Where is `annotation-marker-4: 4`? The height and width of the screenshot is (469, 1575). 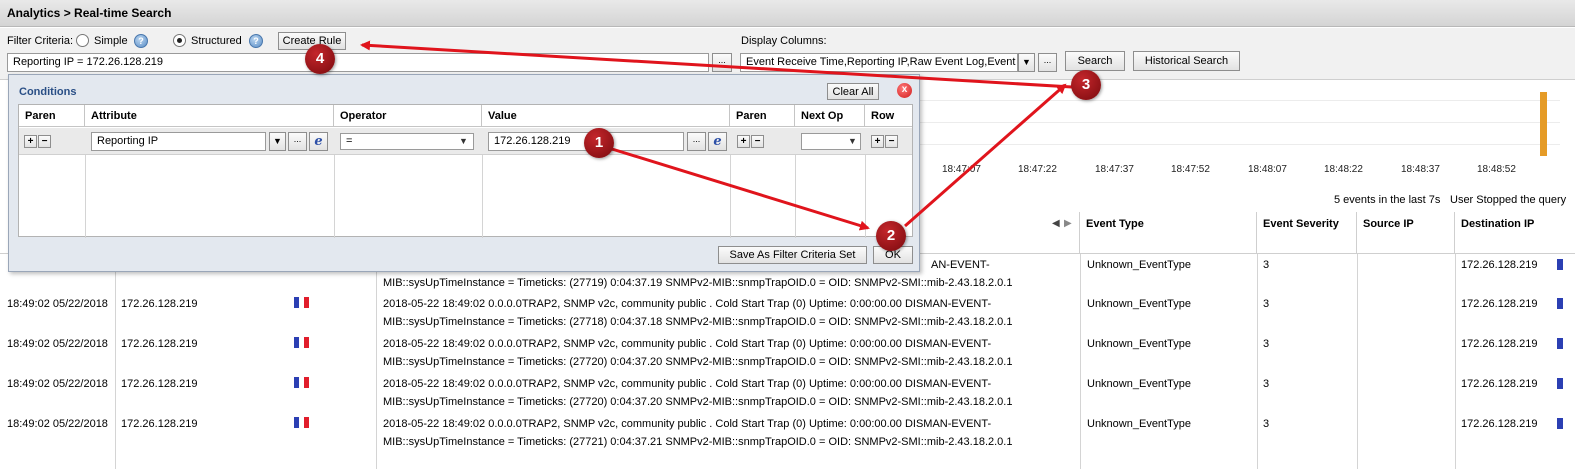 annotation-marker-4: 4 is located at coordinates (320, 59).